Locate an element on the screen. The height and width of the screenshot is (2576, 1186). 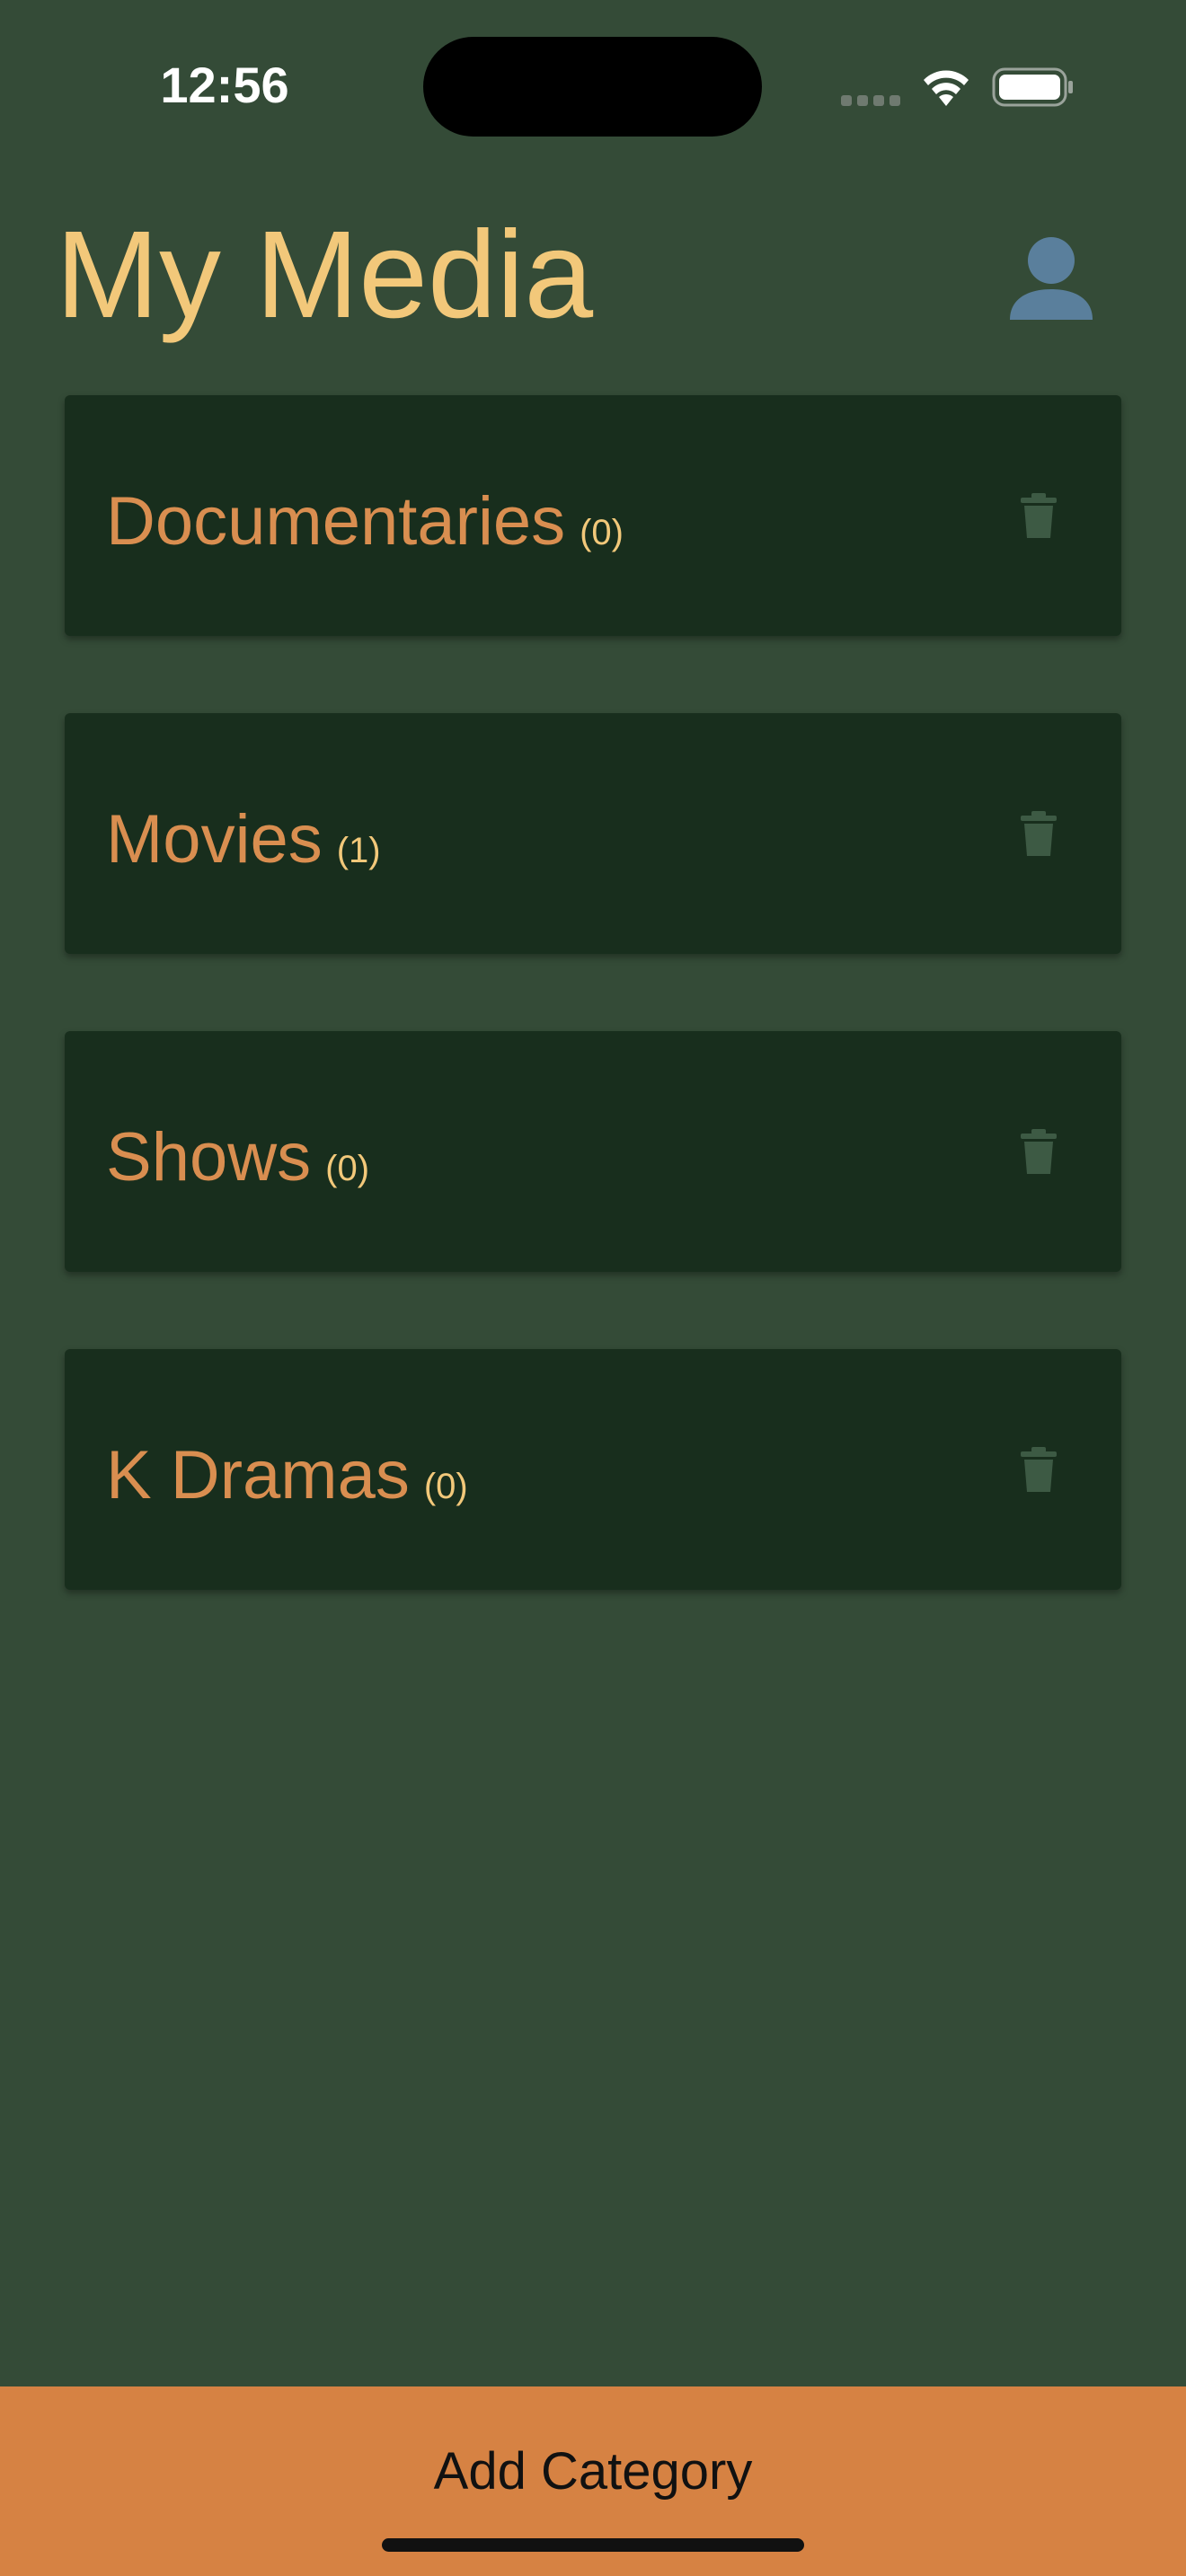
profile-button is located at coordinates (1051, 275).